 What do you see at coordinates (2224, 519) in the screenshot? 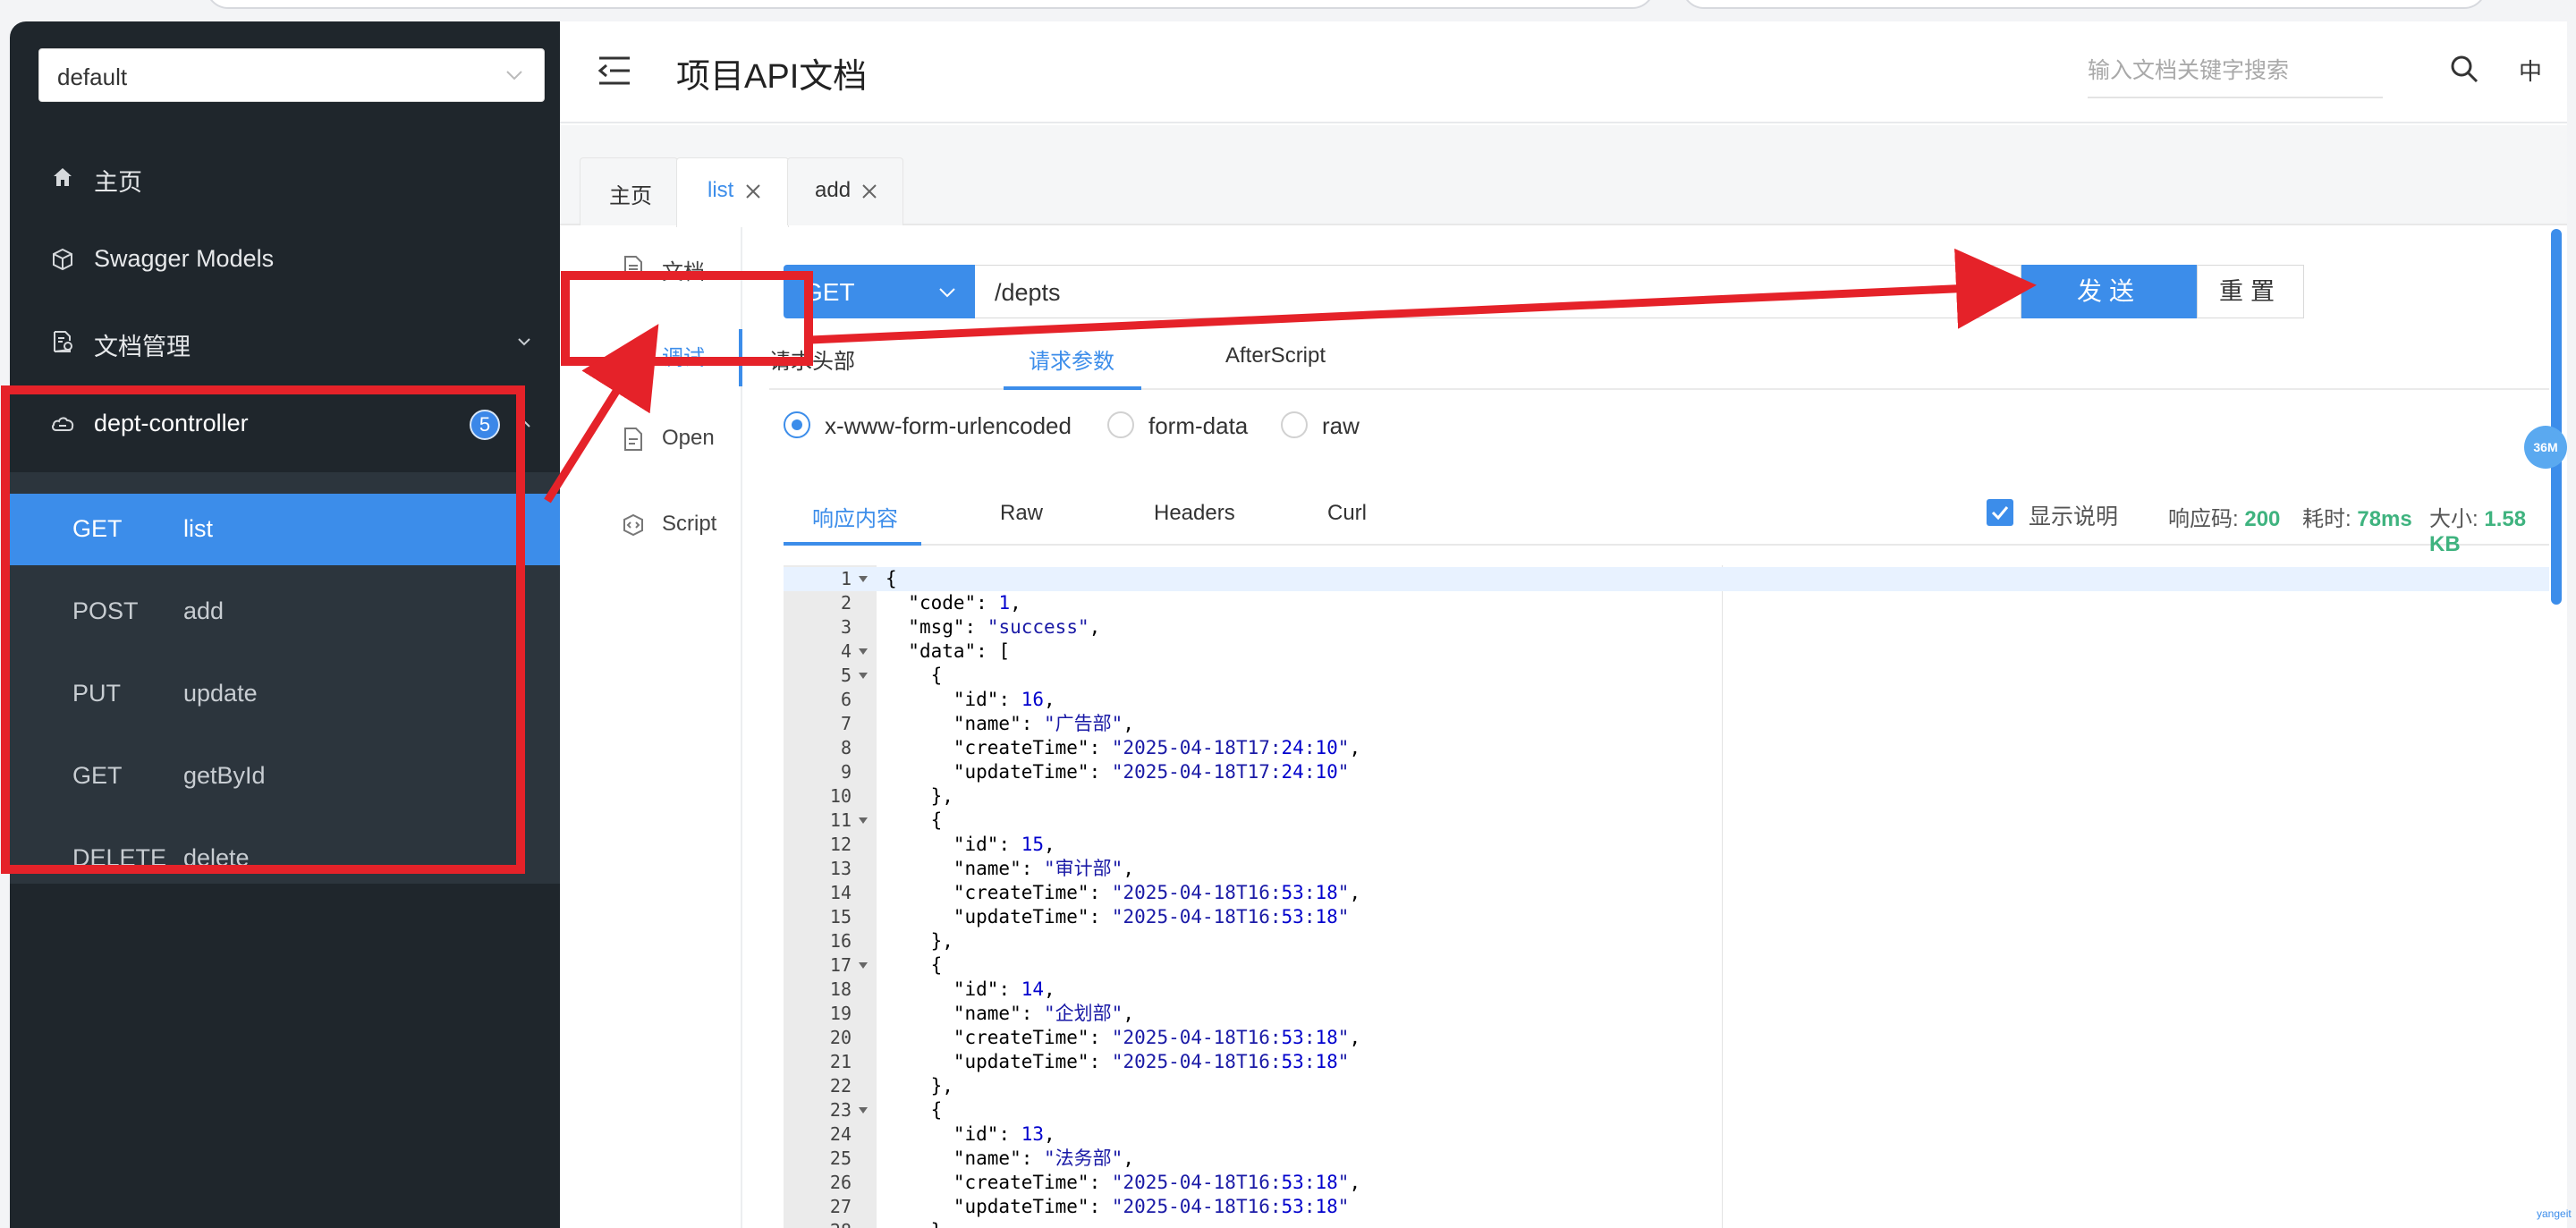
I see `status-code-label: 响应码: 200` at bounding box center [2224, 519].